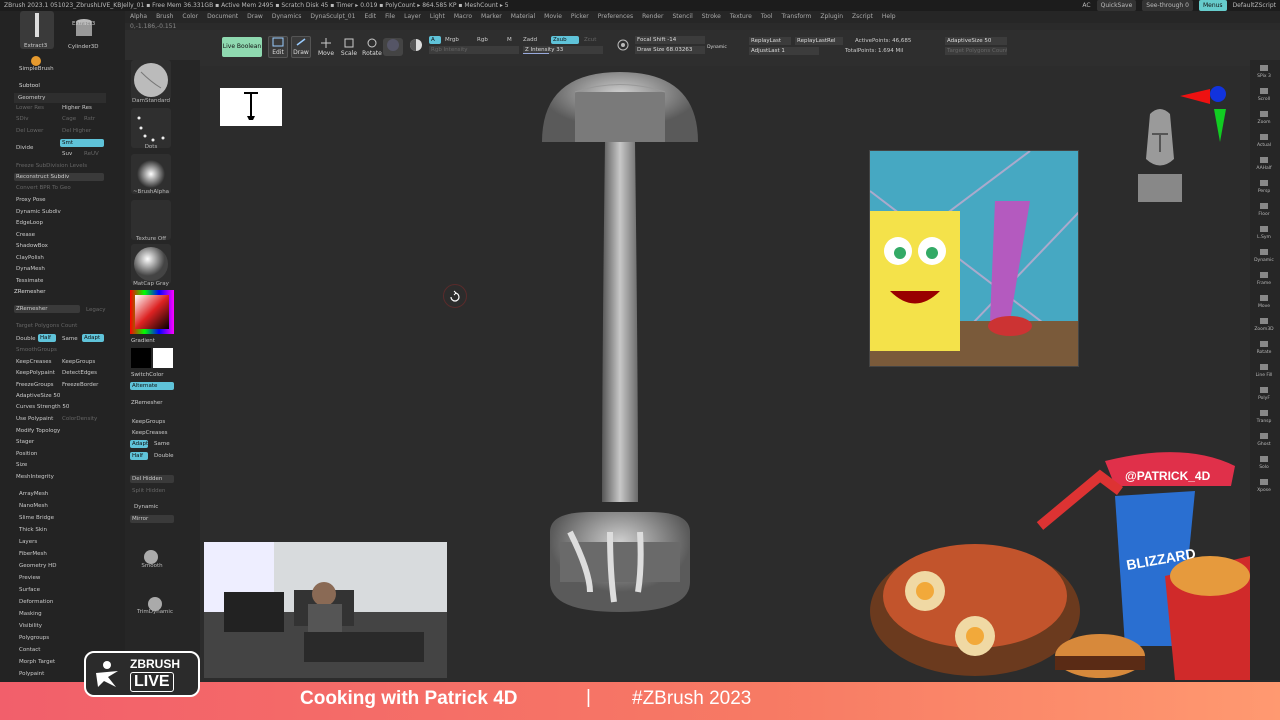 This screenshot has height=720, width=1280. Describe the element at coordinates (29, 131) in the screenshot. I see `del-lower-button: Del Lower` at that location.